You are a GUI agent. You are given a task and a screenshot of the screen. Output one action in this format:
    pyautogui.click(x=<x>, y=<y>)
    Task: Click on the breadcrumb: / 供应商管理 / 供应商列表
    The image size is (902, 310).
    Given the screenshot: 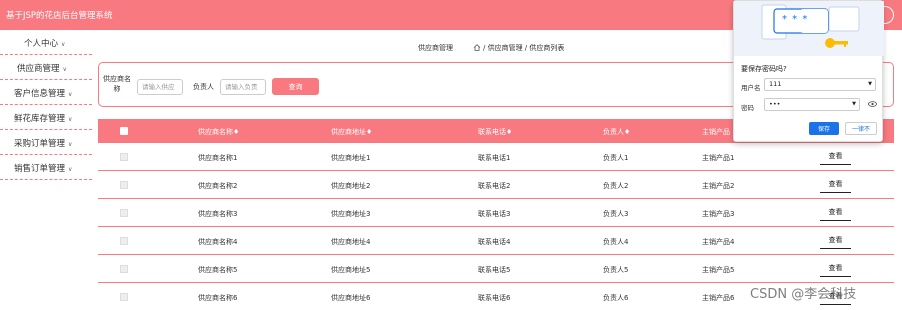 What is the action you would take?
    pyautogui.click(x=518, y=48)
    